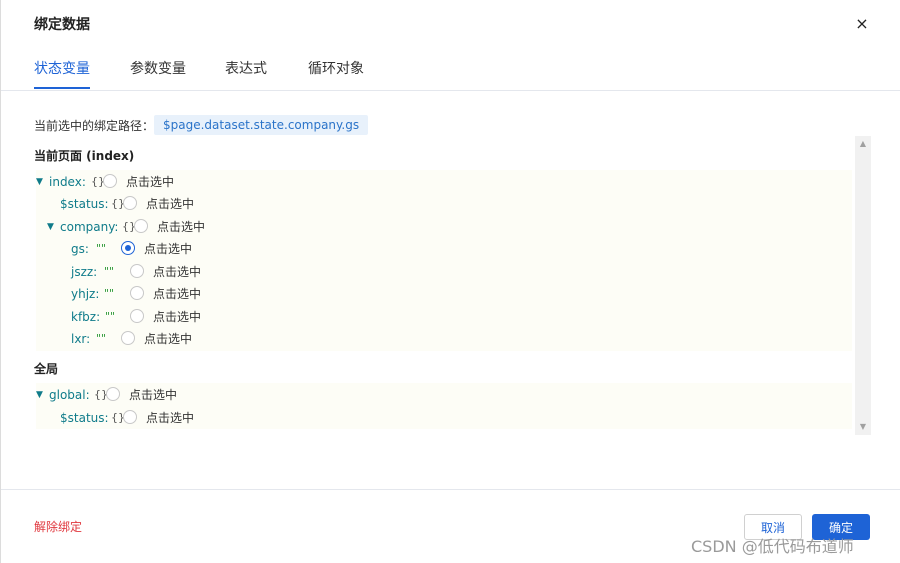  What do you see at coordinates (137, 293) in the screenshot?
I see `select-radio-yhjz` at bounding box center [137, 293].